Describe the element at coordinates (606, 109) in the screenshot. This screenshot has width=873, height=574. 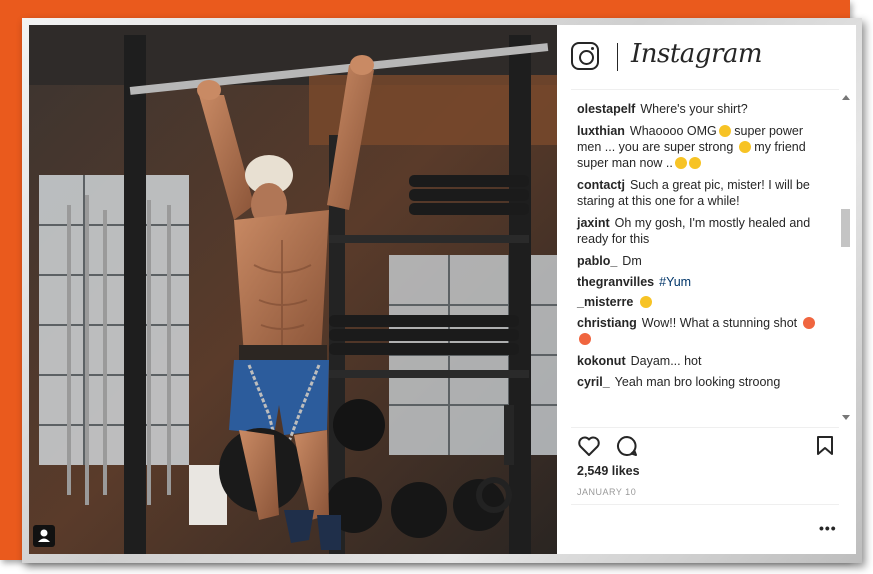
I see `comment-username: olestapelf` at that location.